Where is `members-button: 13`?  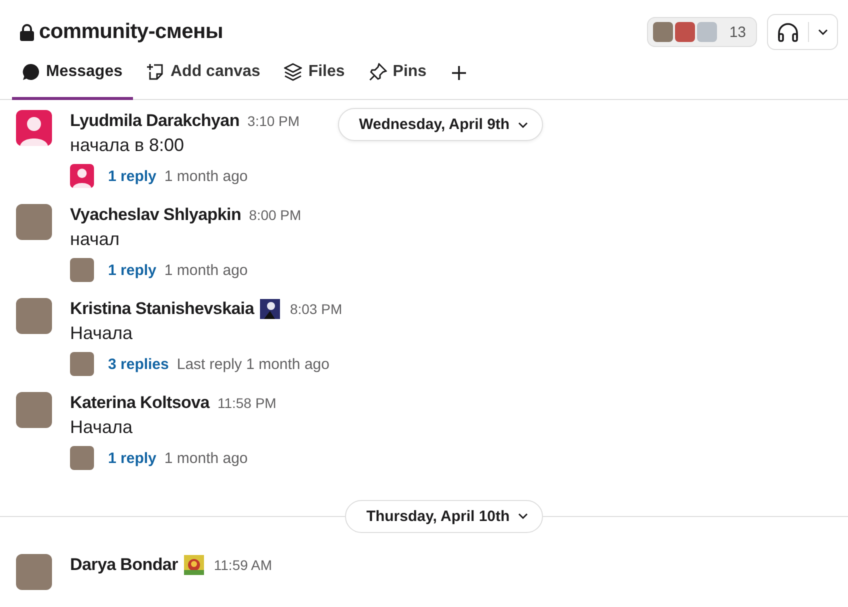 members-button: 13 is located at coordinates (702, 32).